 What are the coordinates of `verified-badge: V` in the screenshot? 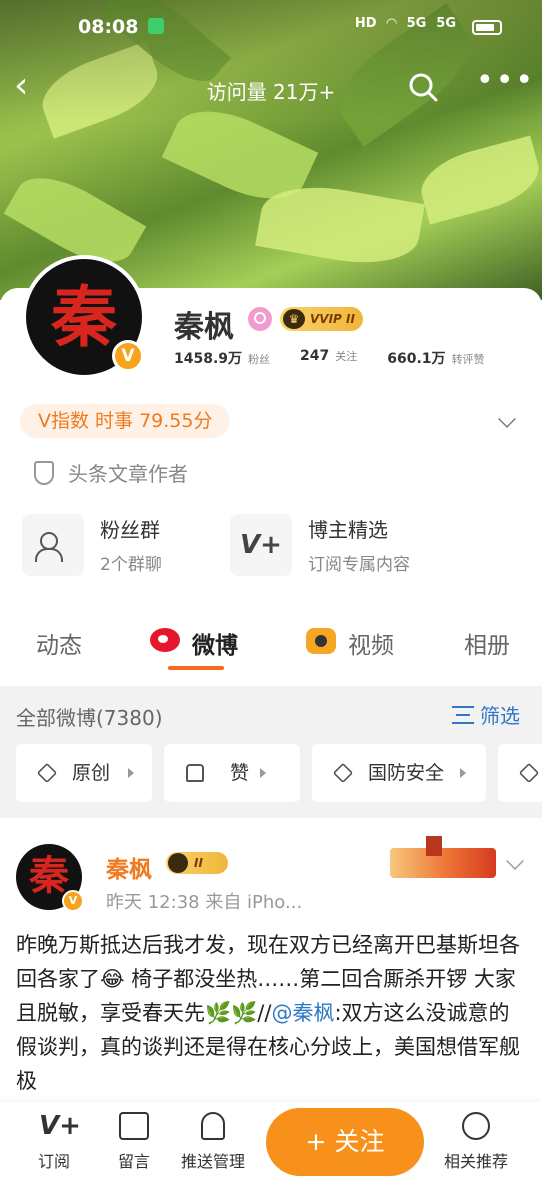 It's located at (128, 356).